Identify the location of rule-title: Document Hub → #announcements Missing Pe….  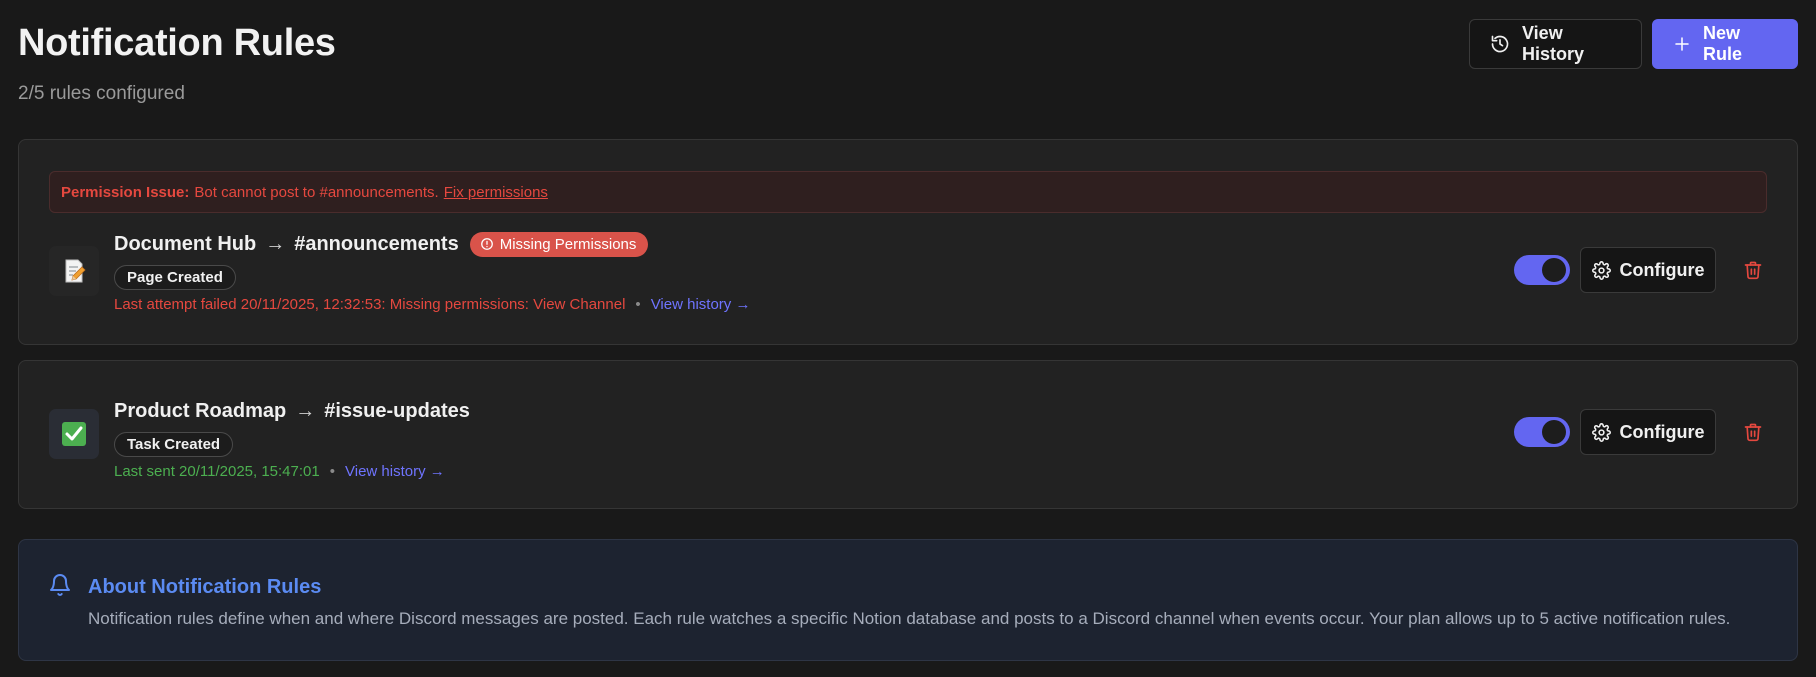
(432, 244).